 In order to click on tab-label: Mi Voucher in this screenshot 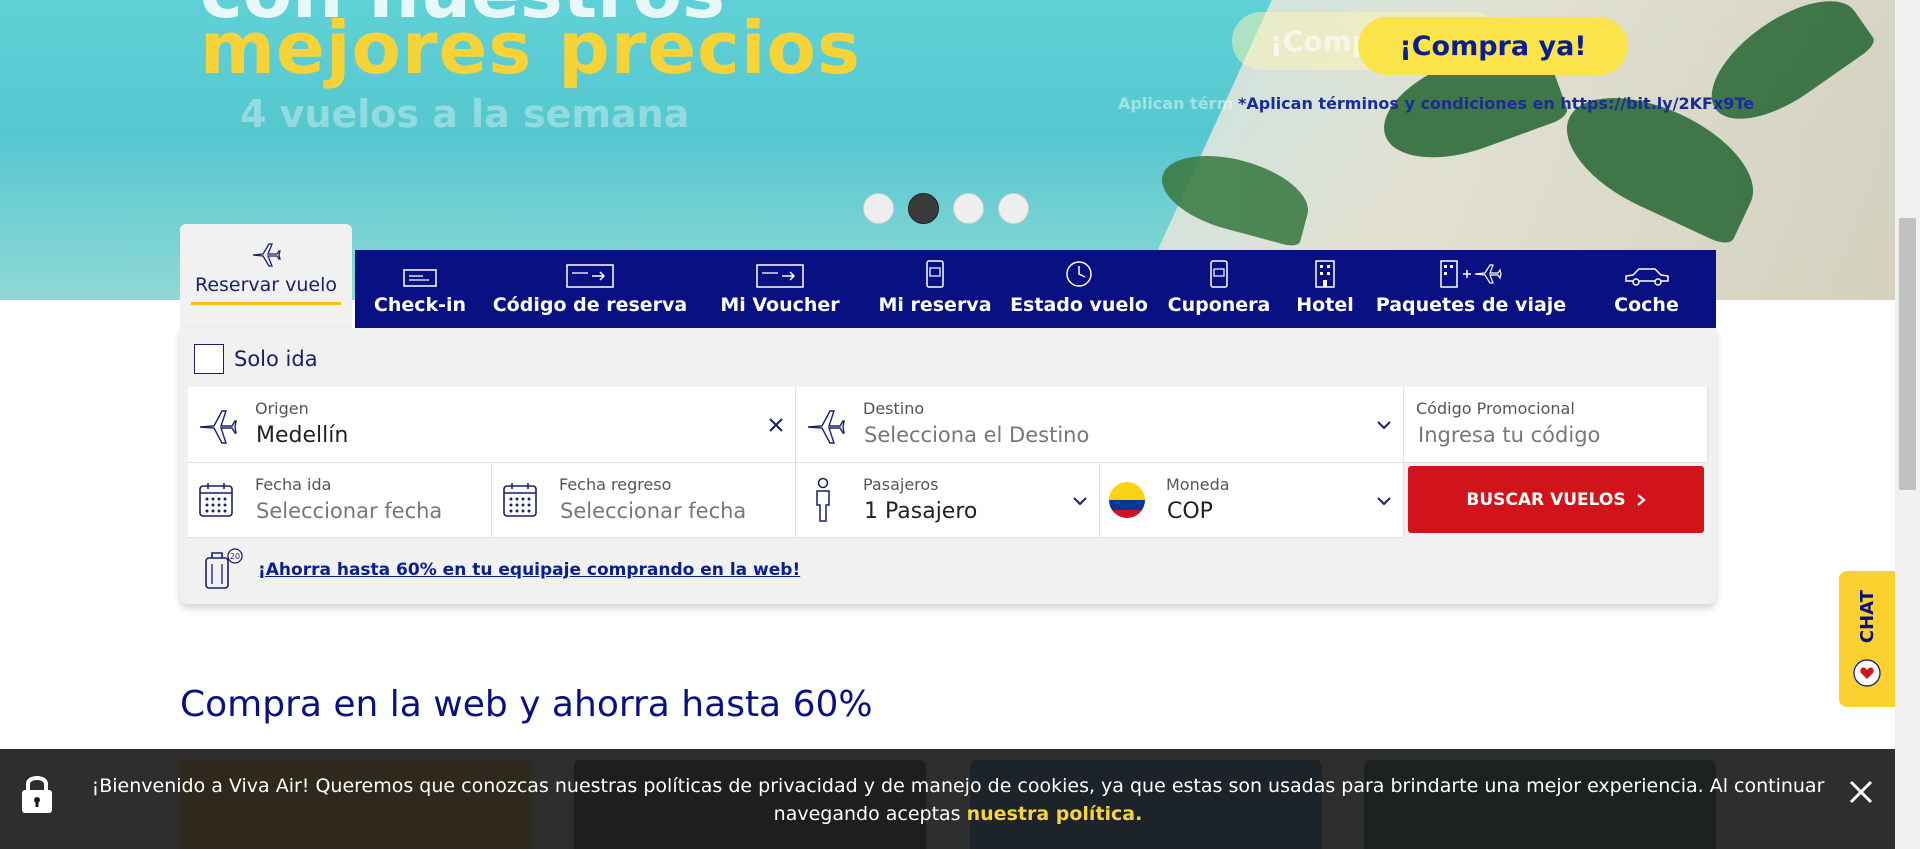, I will do `click(780, 305)`.